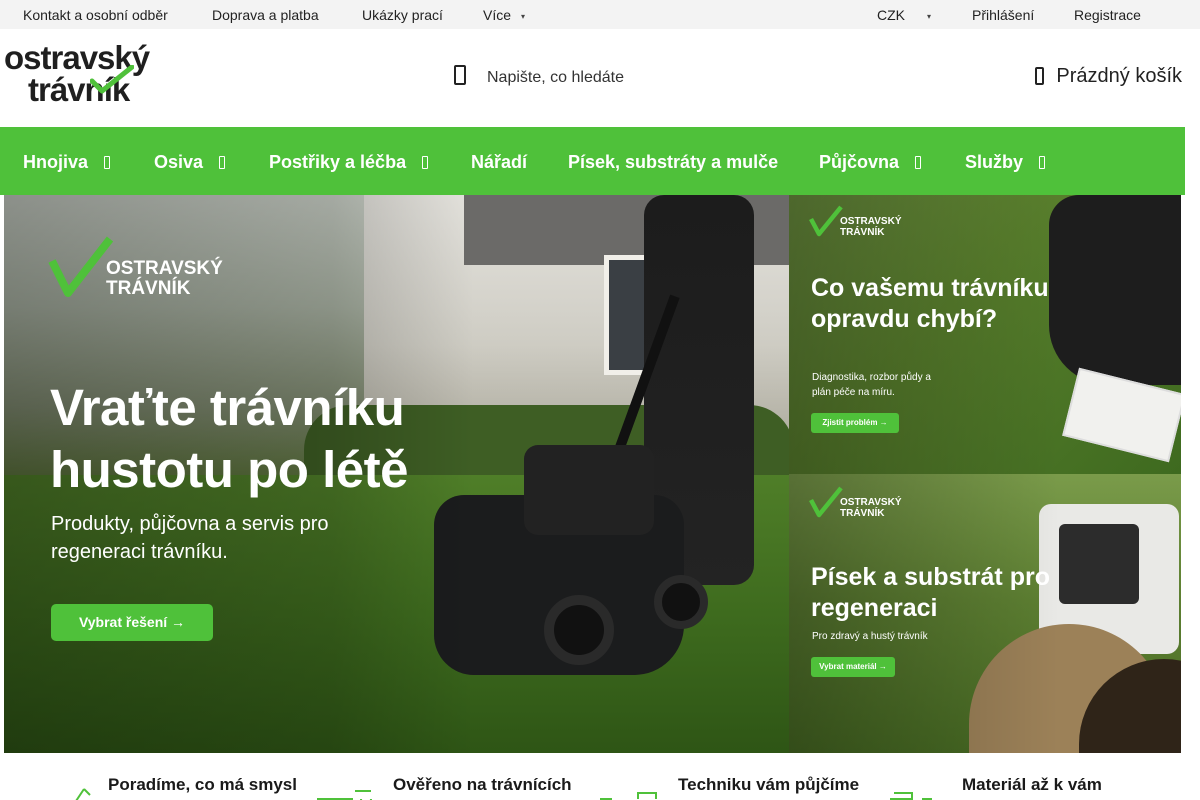 Image resolution: width=1200 pixels, height=800 pixels. Describe the element at coordinates (628, 796) in the screenshot. I see `rental-machine-icon` at that location.